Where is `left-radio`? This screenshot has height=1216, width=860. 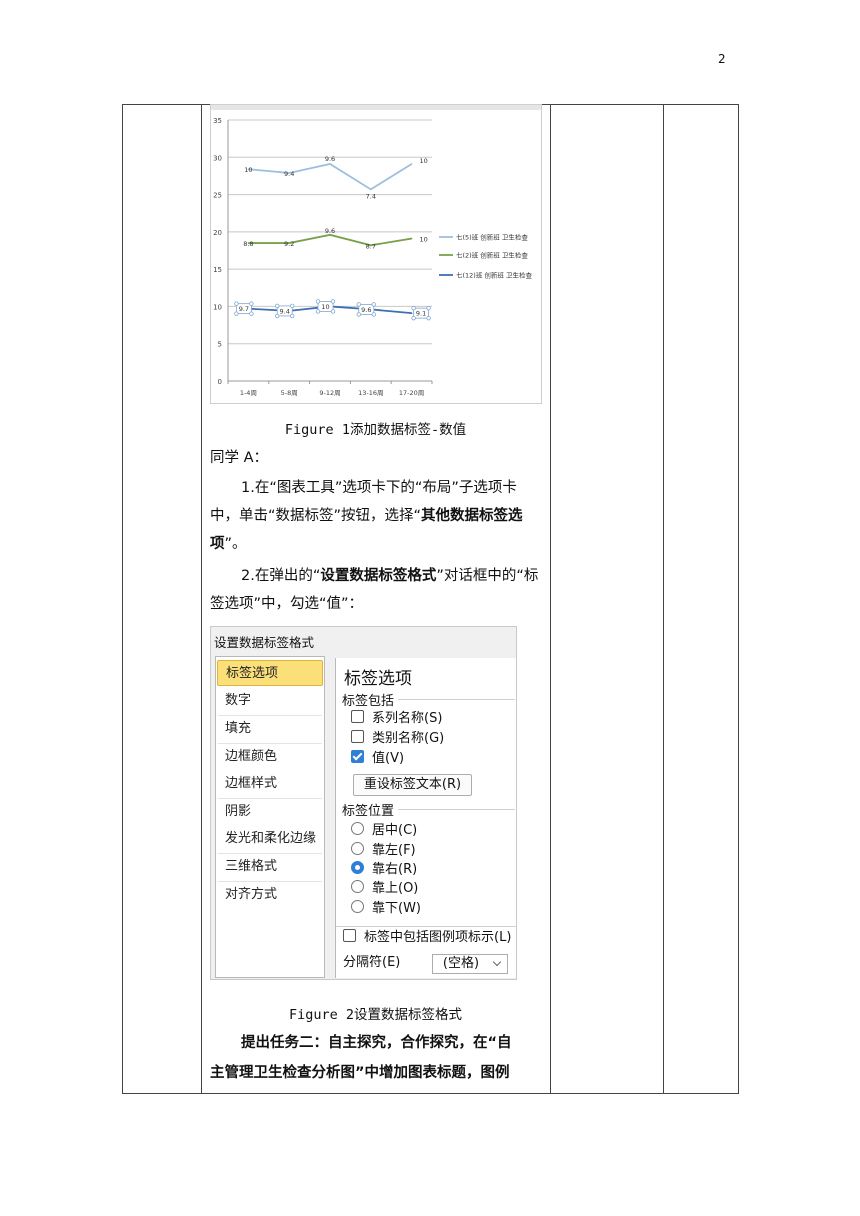
left-radio is located at coordinates (357, 848).